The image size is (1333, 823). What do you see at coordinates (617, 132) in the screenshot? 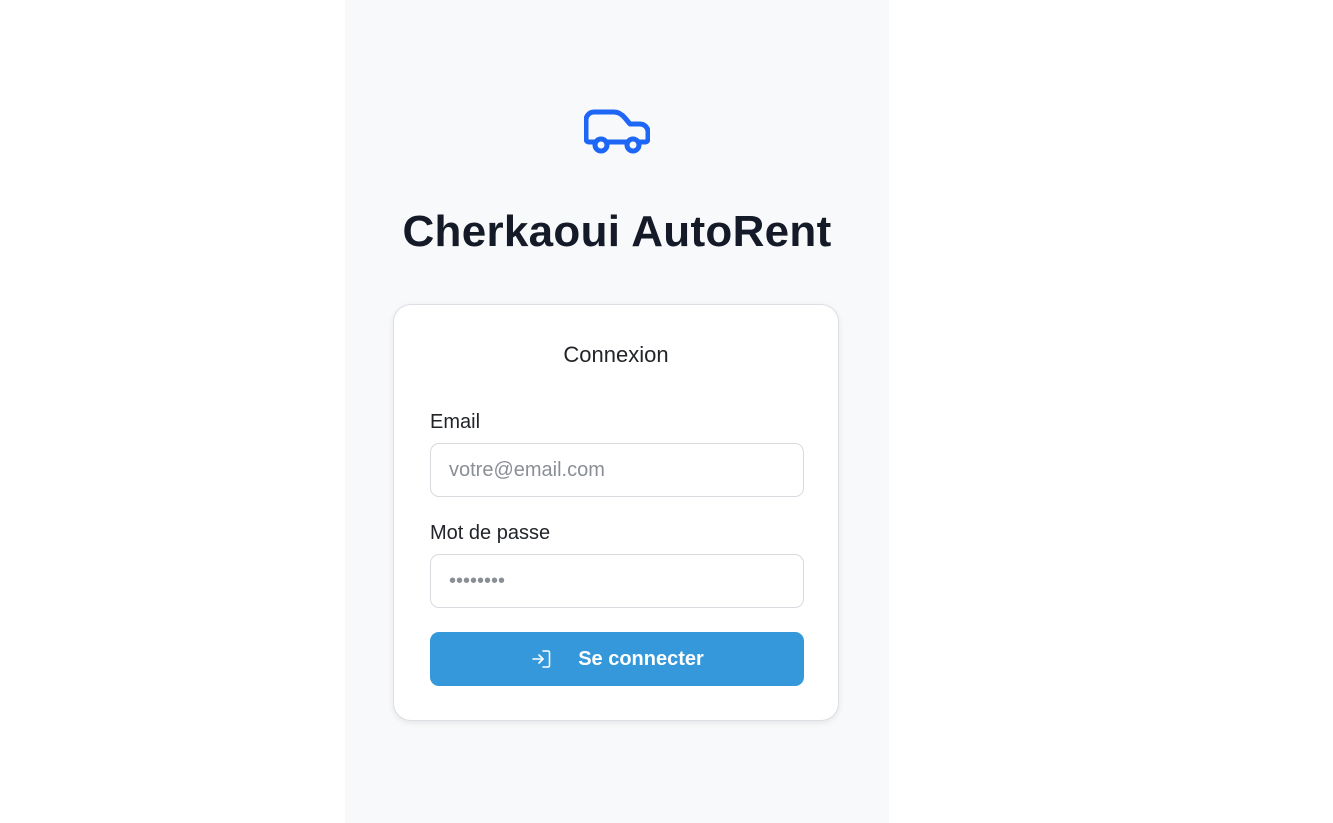
I see `car-icon` at bounding box center [617, 132].